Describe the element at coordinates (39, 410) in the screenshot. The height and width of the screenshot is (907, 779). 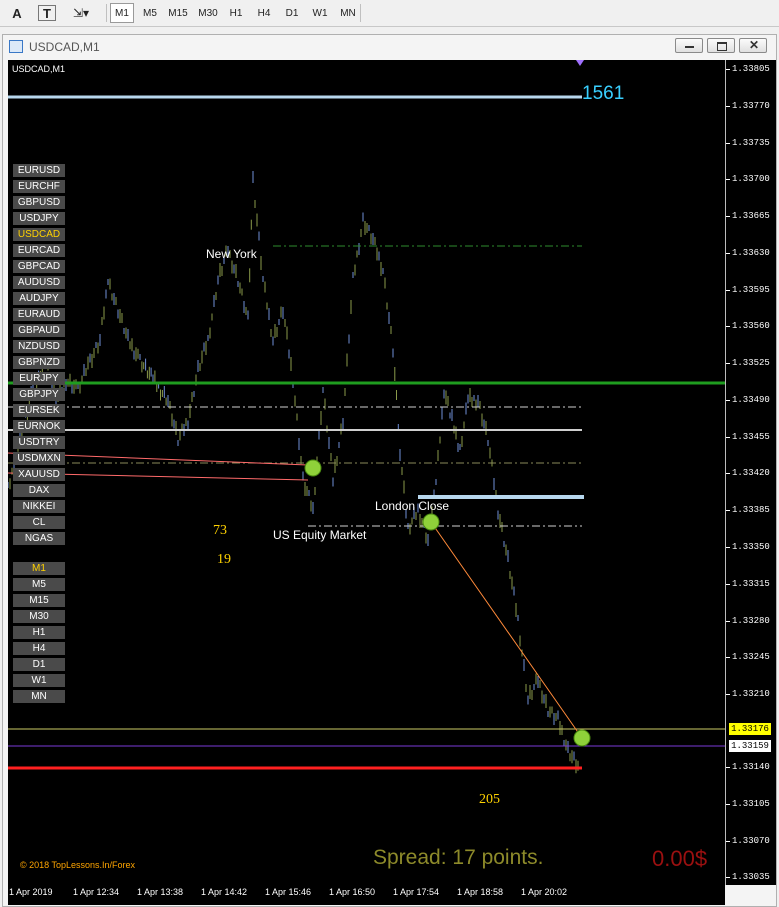
I see `symbol-button-eursek: EURSEK` at that location.